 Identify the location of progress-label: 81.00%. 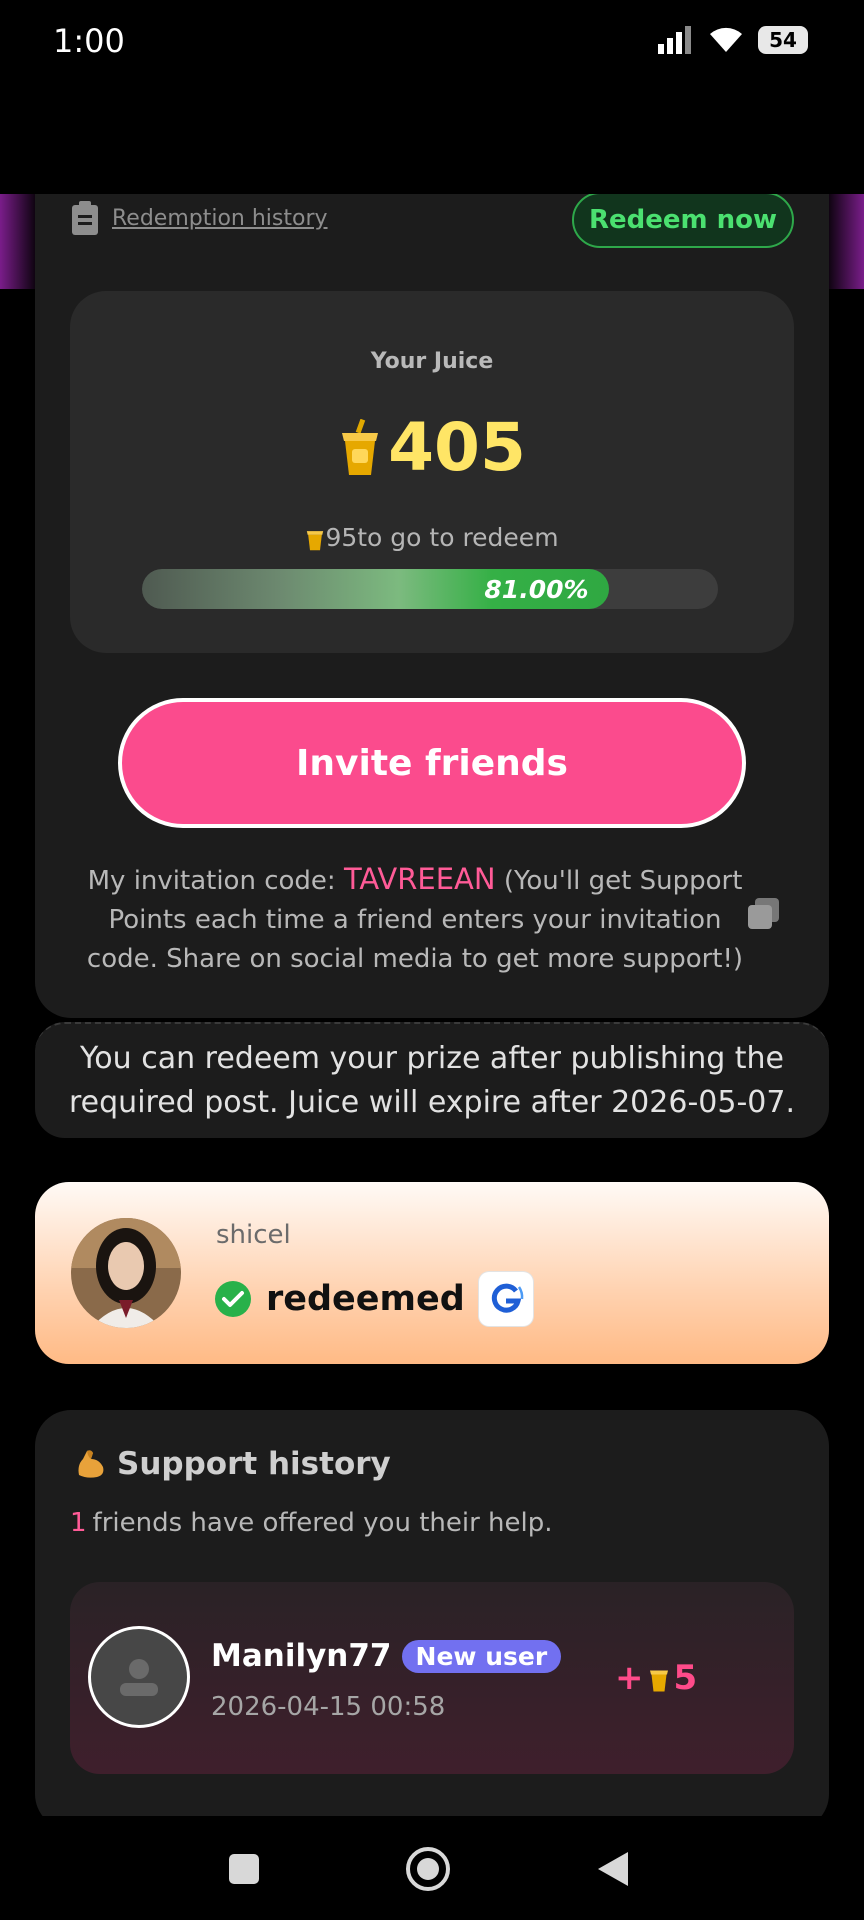
(536, 589).